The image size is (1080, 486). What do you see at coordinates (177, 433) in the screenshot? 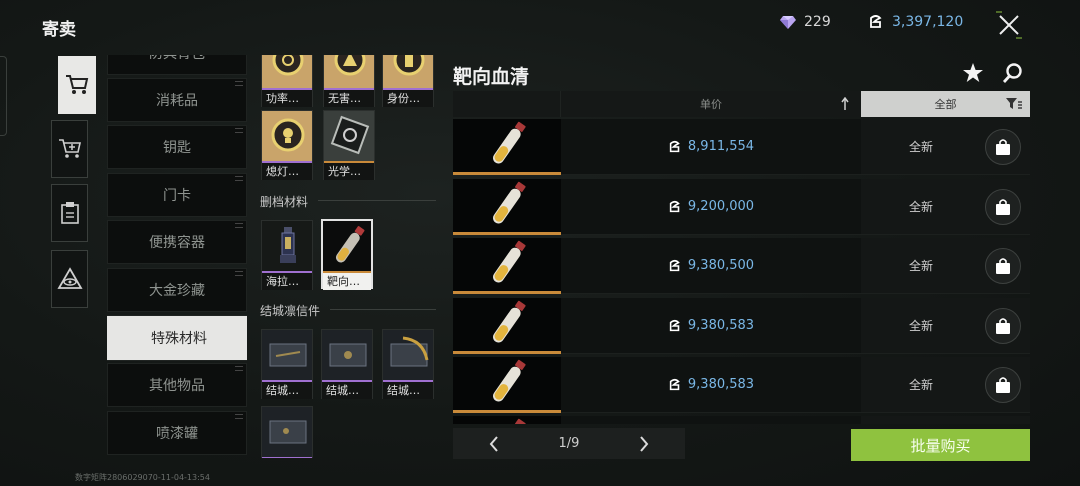
I see `category-item: 喷漆罐` at bounding box center [177, 433].